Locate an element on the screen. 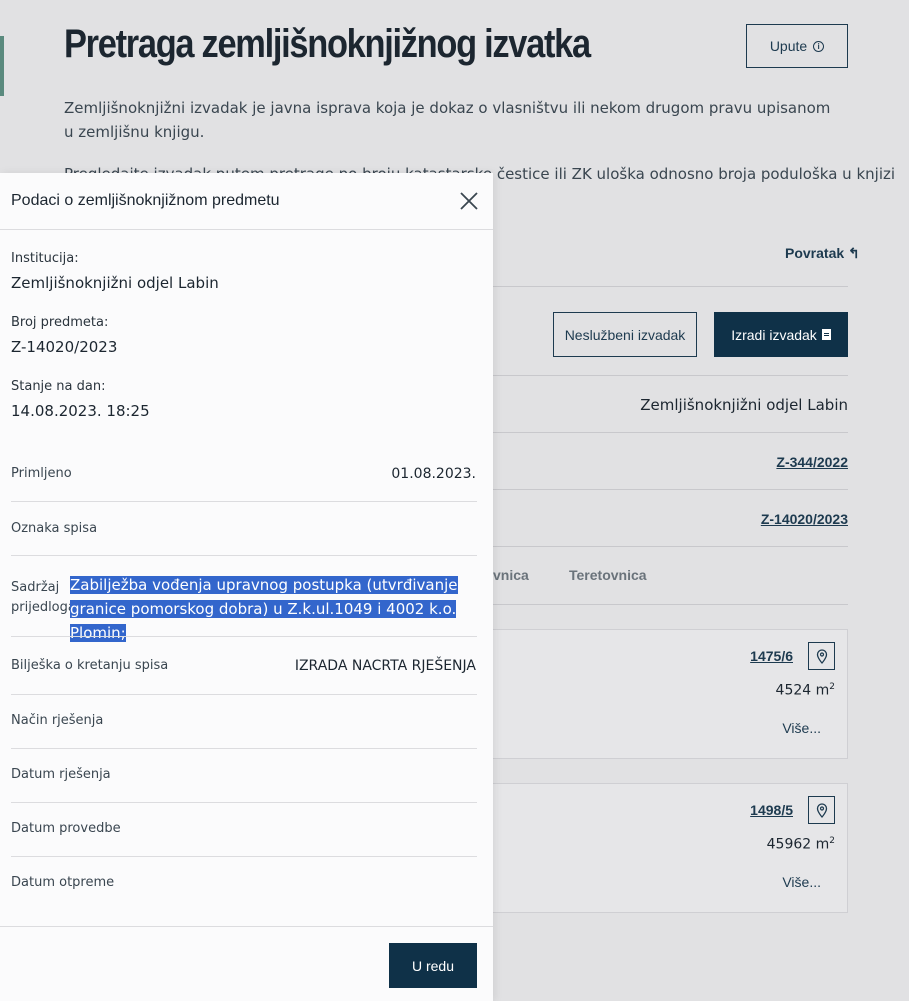 The width and height of the screenshot is (909, 1001). proposal-label: Sadržaj prijedloga is located at coordinates (43, 597).